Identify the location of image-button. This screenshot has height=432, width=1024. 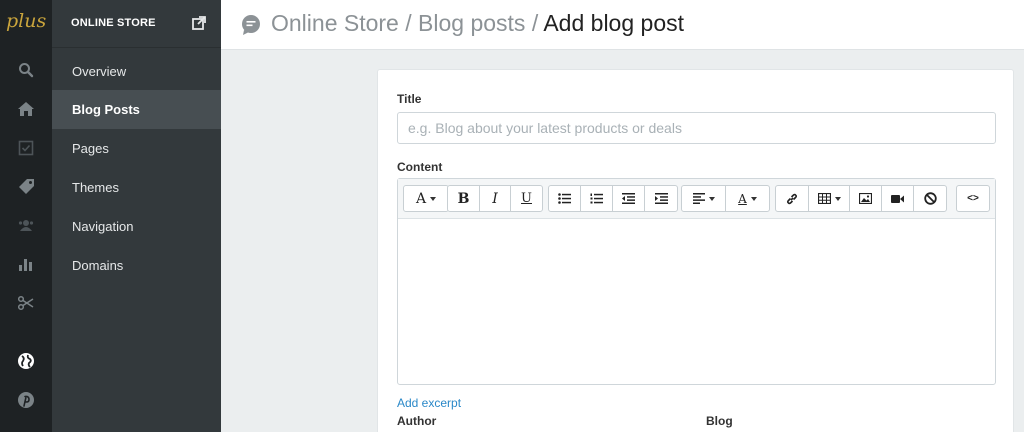
(866, 198).